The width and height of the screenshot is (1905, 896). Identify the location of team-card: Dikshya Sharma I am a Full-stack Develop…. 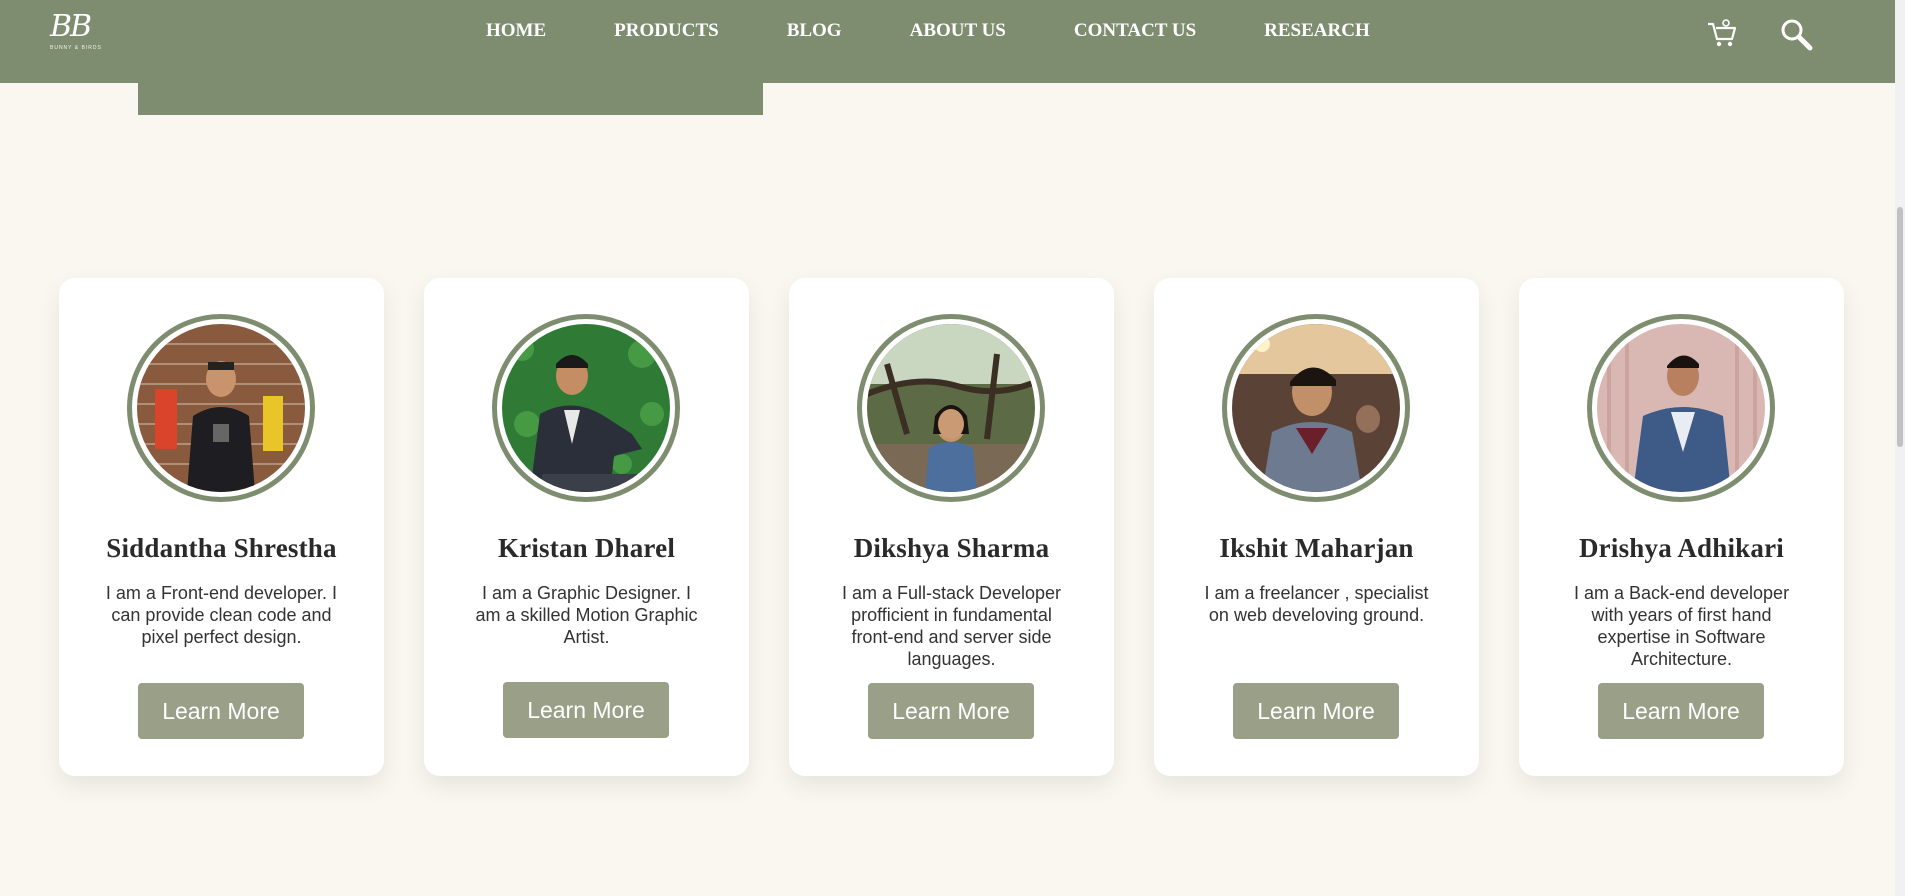
(951, 527).